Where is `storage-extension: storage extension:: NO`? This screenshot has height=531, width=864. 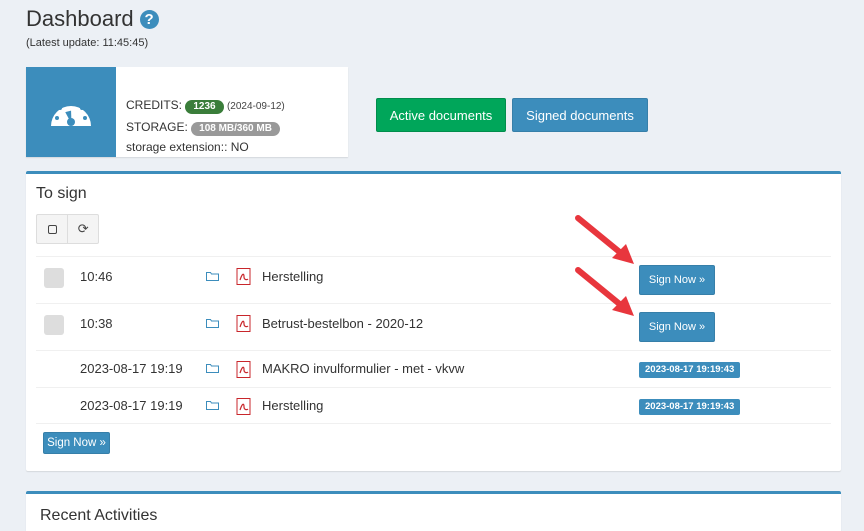
storage-extension: storage extension:: NO is located at coordinates (187, 147).